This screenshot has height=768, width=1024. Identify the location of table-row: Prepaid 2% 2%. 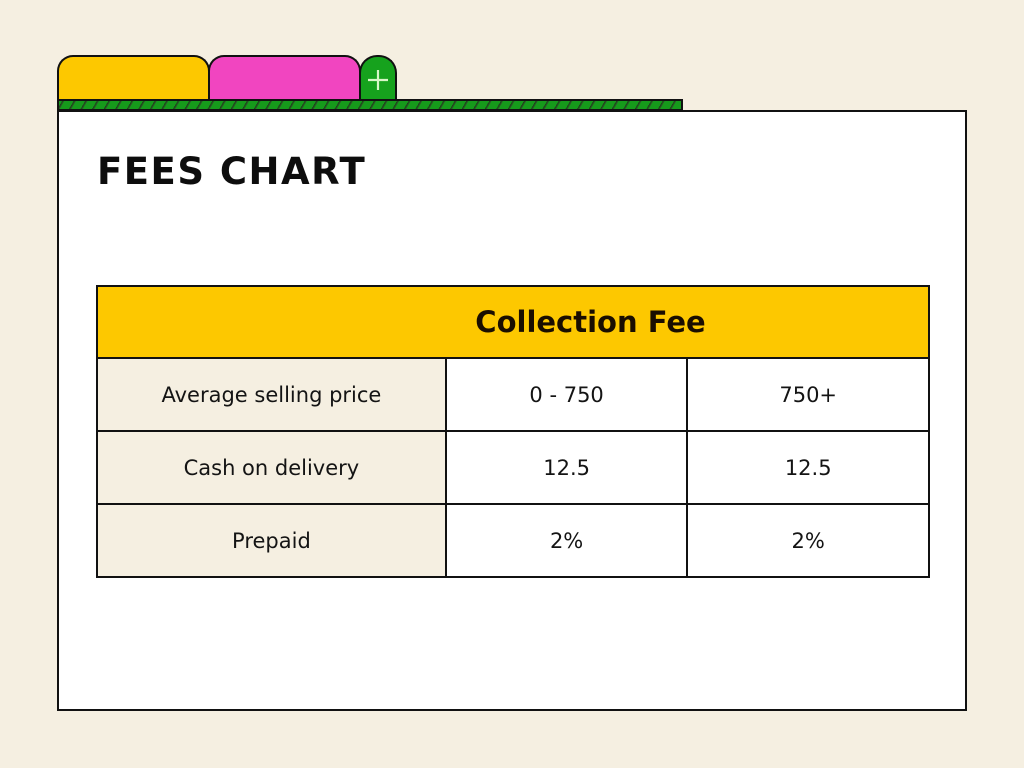
(513, 540).